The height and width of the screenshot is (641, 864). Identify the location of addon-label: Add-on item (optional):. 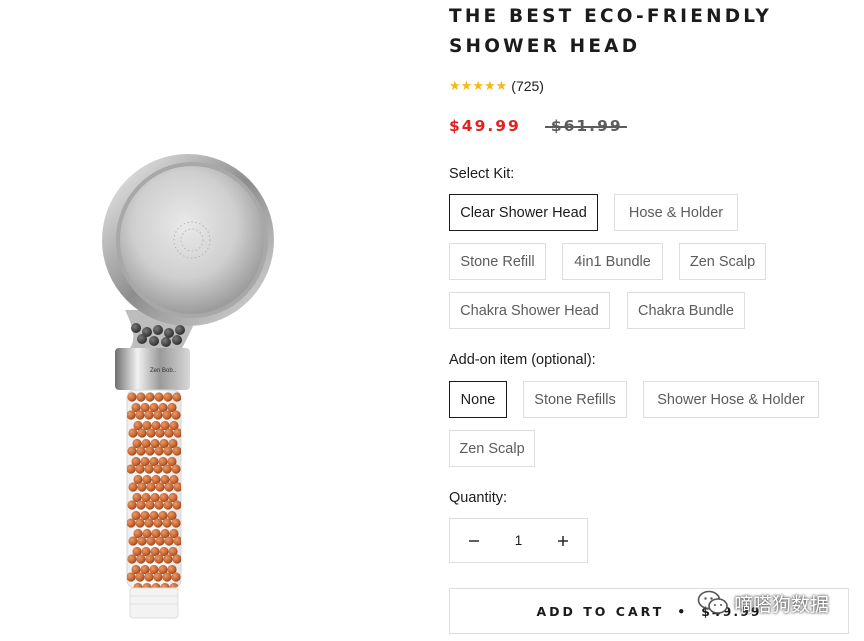
(522, 360).